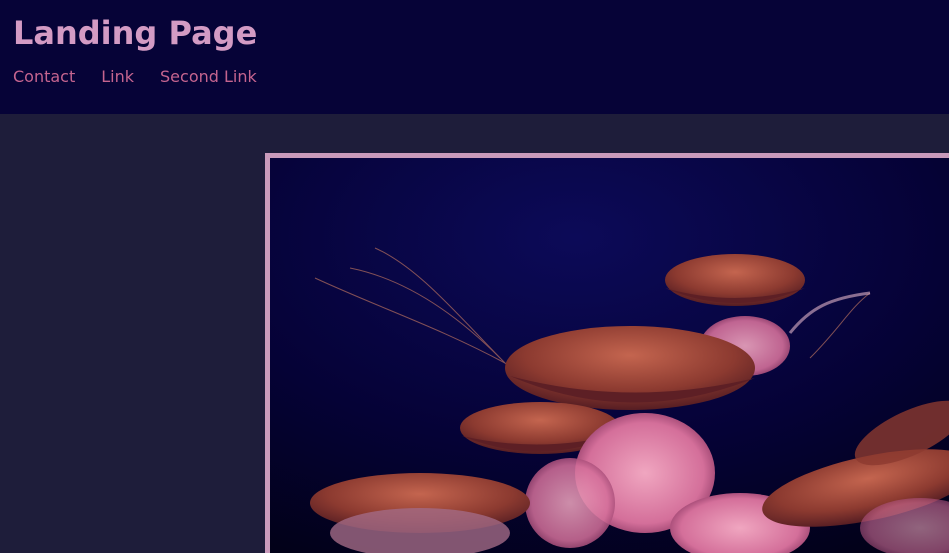  What do you see at coordinates (208, 77) in the screenshot?
I see `nav-link-second-link: Second Link` at bounding box center [208, 77].